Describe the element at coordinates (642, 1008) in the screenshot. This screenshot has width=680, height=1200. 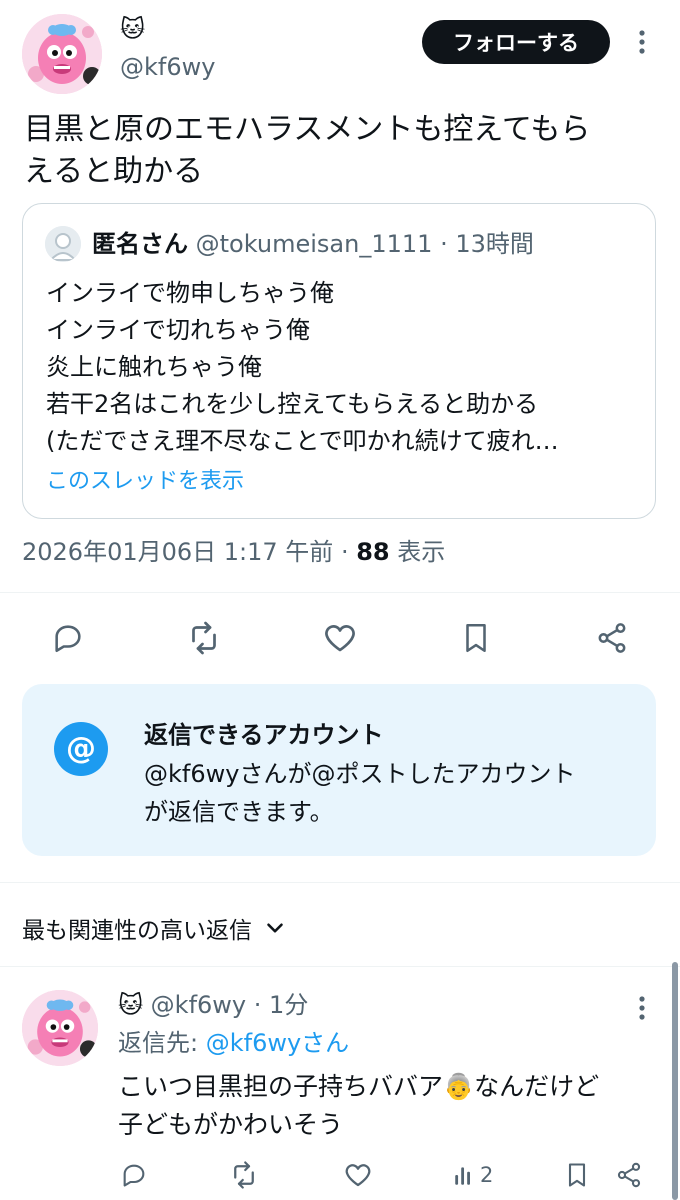
I see `reply-more-options-icon` at that location.